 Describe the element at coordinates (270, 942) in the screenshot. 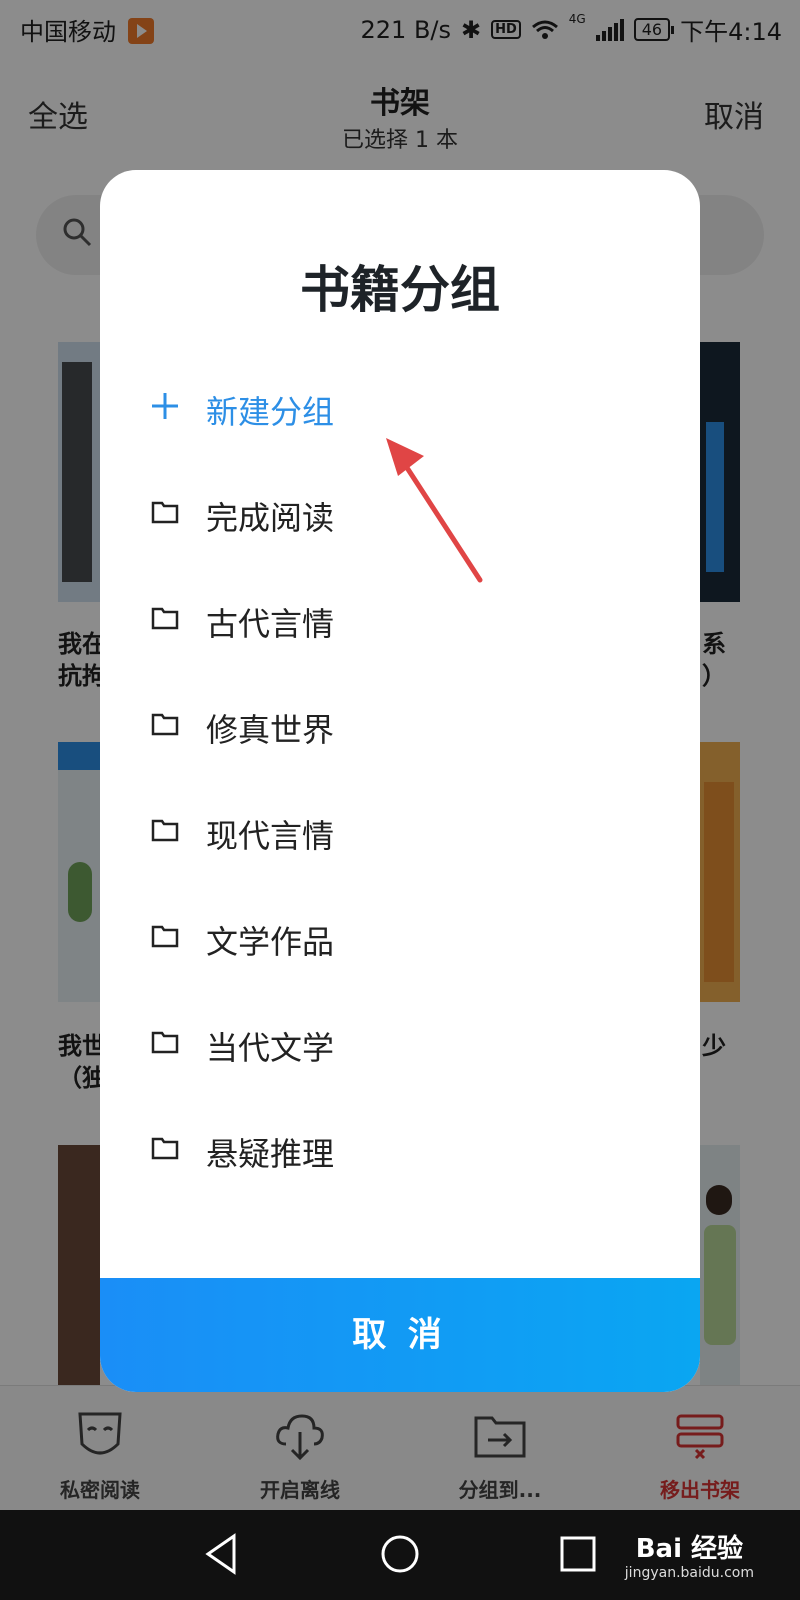

I see `group-label: 文学作品` at that location.